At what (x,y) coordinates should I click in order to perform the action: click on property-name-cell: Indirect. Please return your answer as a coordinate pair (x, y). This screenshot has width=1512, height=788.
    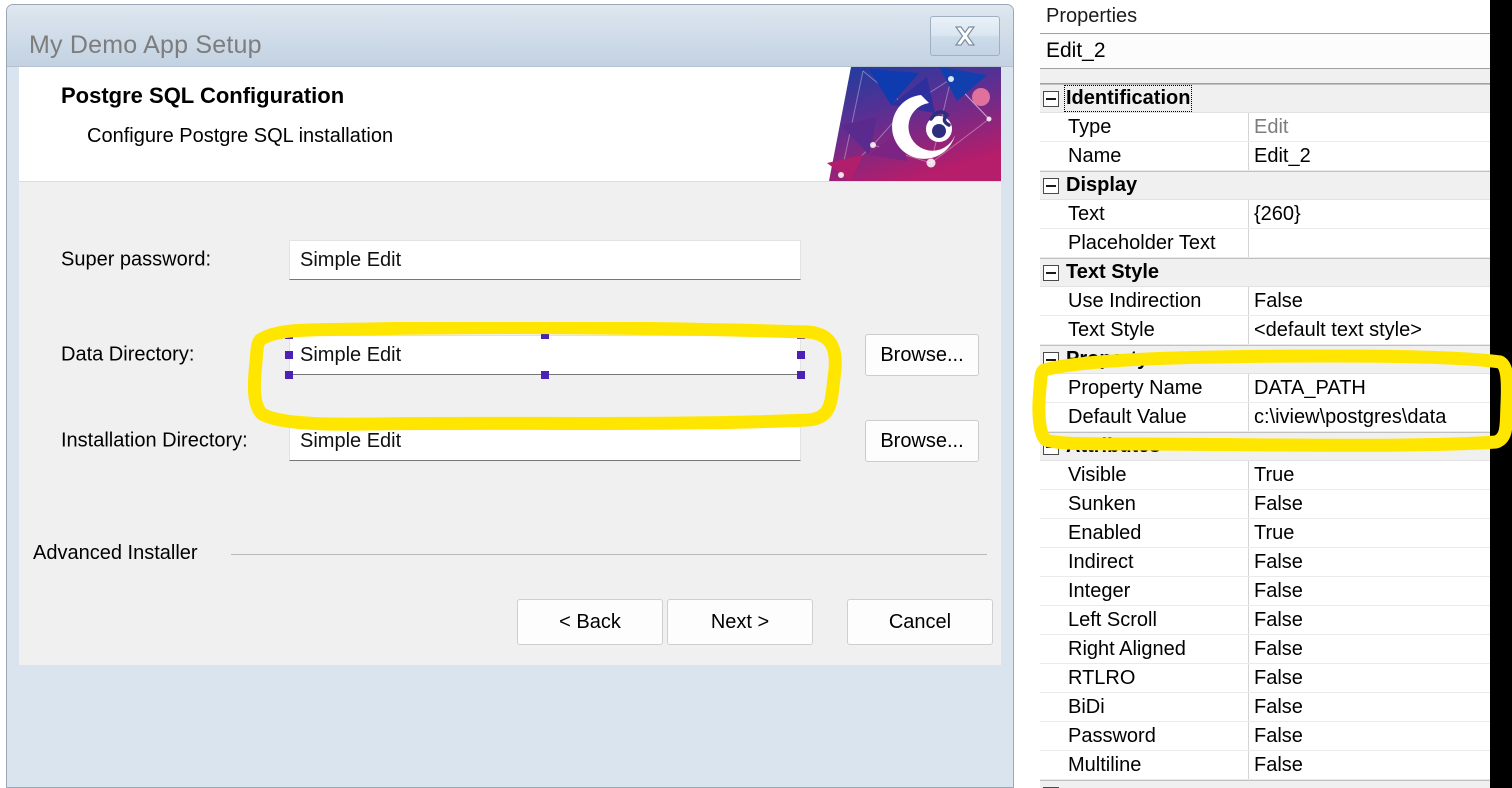
    Looking at the image, I should click on (1101, 561).